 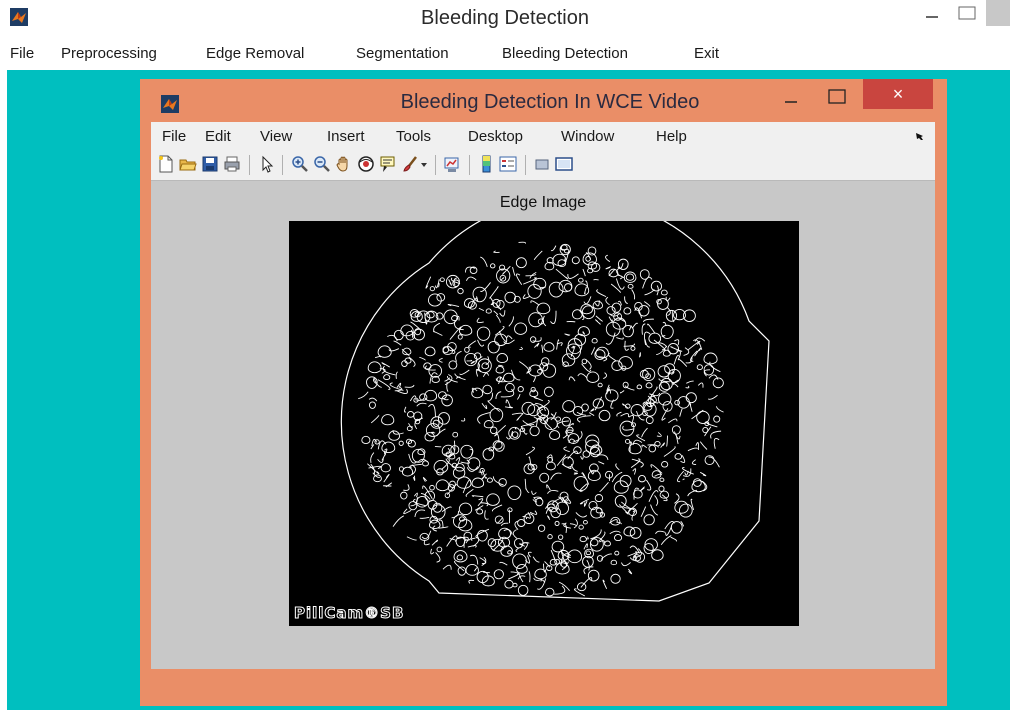 What do you see at coordinates (174, 136) in the screenshot?
I see `fig-menu-file: File` at bounding box center [174, 136].